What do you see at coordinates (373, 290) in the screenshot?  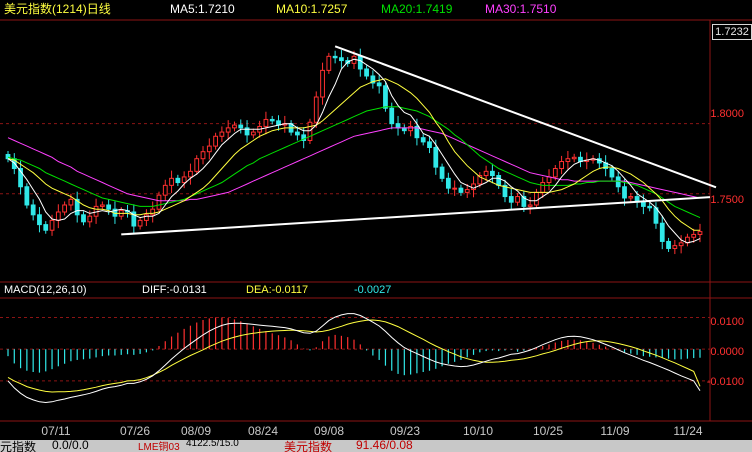 I see `macd-readout: -0.0027` at bounding box center [373, 290].